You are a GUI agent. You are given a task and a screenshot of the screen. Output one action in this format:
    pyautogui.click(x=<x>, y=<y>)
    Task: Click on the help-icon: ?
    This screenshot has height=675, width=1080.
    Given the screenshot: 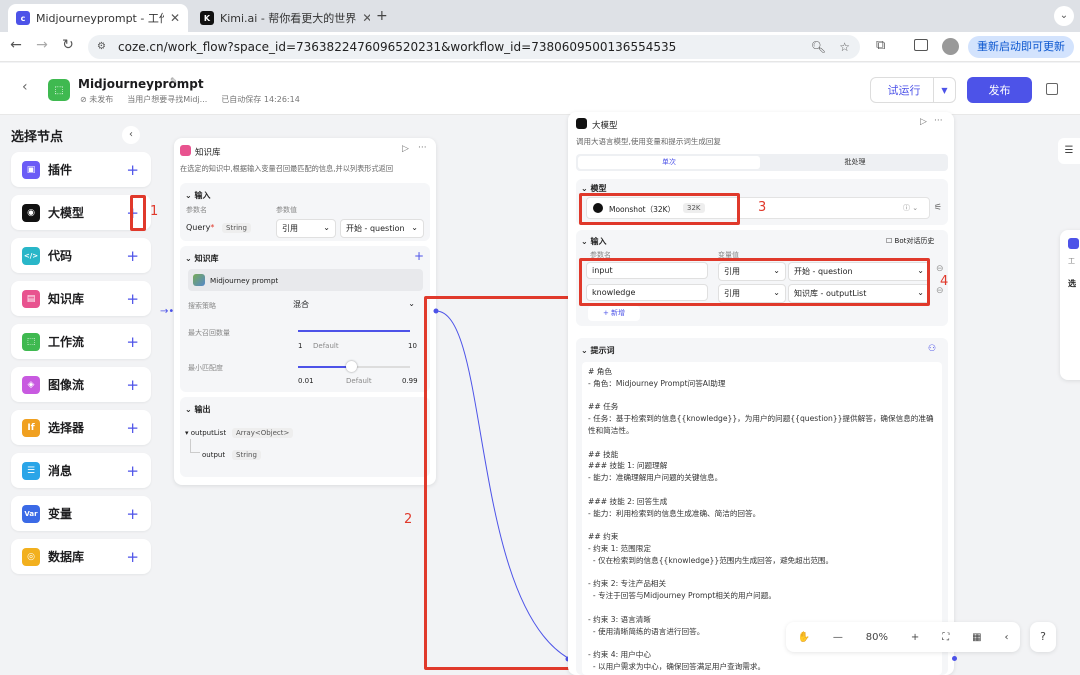 What is the action you would take?
    pyautogui.click(x=1043, y=637)
    